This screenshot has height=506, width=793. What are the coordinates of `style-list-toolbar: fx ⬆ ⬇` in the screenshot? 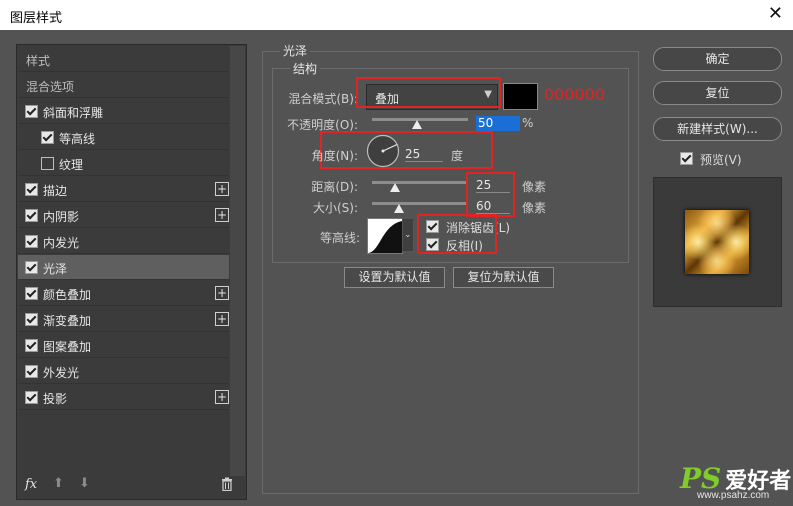 It's located at (131, 487).